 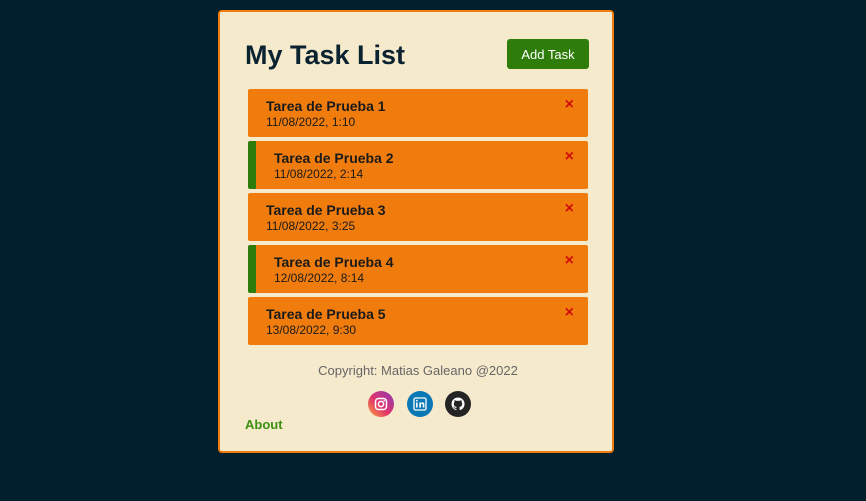 What do you see at coordinates (326, 314) in the screenshot?
I see `task-title: Tarea de Prueba 5` at bounding box center [326, 314].